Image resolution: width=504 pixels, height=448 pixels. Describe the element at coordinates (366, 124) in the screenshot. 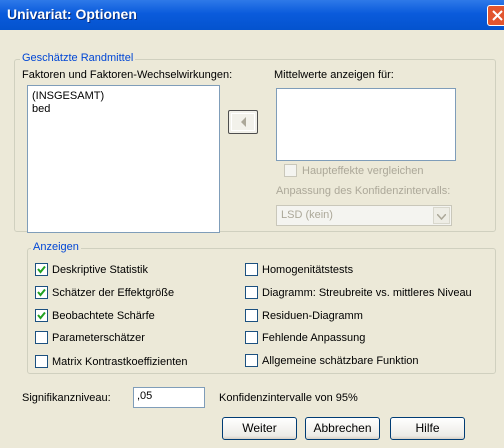

I see `means-list` at that location.